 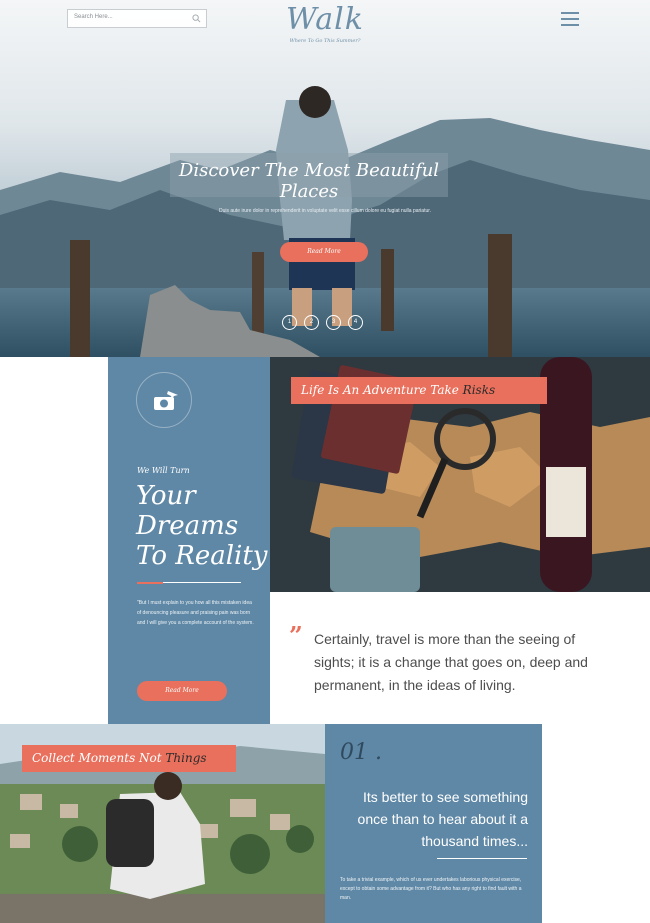 I want to click on camera-plane-icon, so click(x=166, y=400).